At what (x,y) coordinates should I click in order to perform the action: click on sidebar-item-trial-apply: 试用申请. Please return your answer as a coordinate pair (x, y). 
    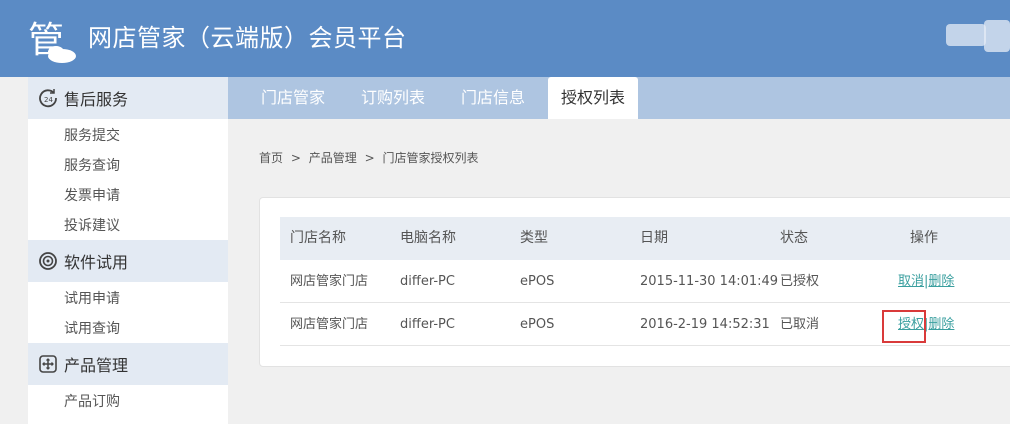
    Looking at the image, I should click on (92, 299).